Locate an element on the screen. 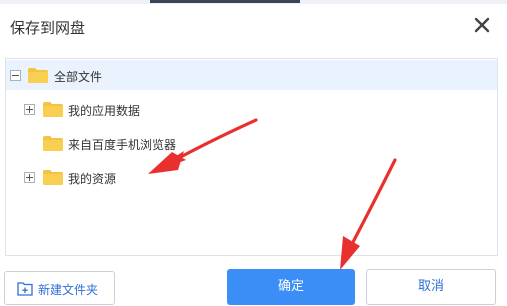 The image size is (507, 306). new-folder-icon is located at coordinates (25, 289).